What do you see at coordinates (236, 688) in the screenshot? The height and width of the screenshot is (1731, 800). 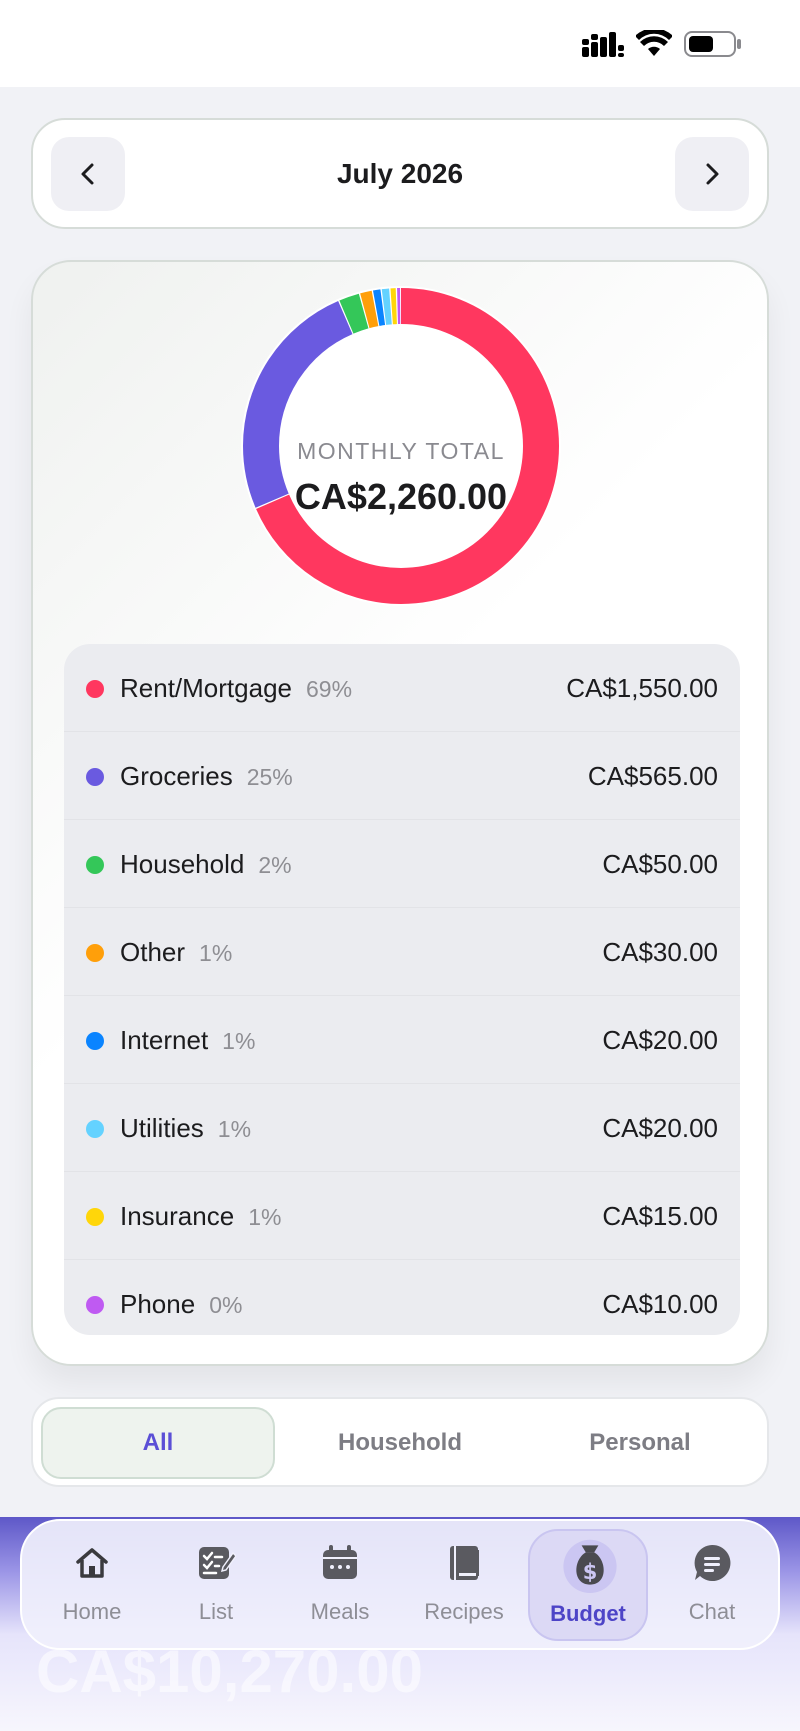 I see `category-name: Rent/Mortgage 69%` at bounding box center [236, 688].